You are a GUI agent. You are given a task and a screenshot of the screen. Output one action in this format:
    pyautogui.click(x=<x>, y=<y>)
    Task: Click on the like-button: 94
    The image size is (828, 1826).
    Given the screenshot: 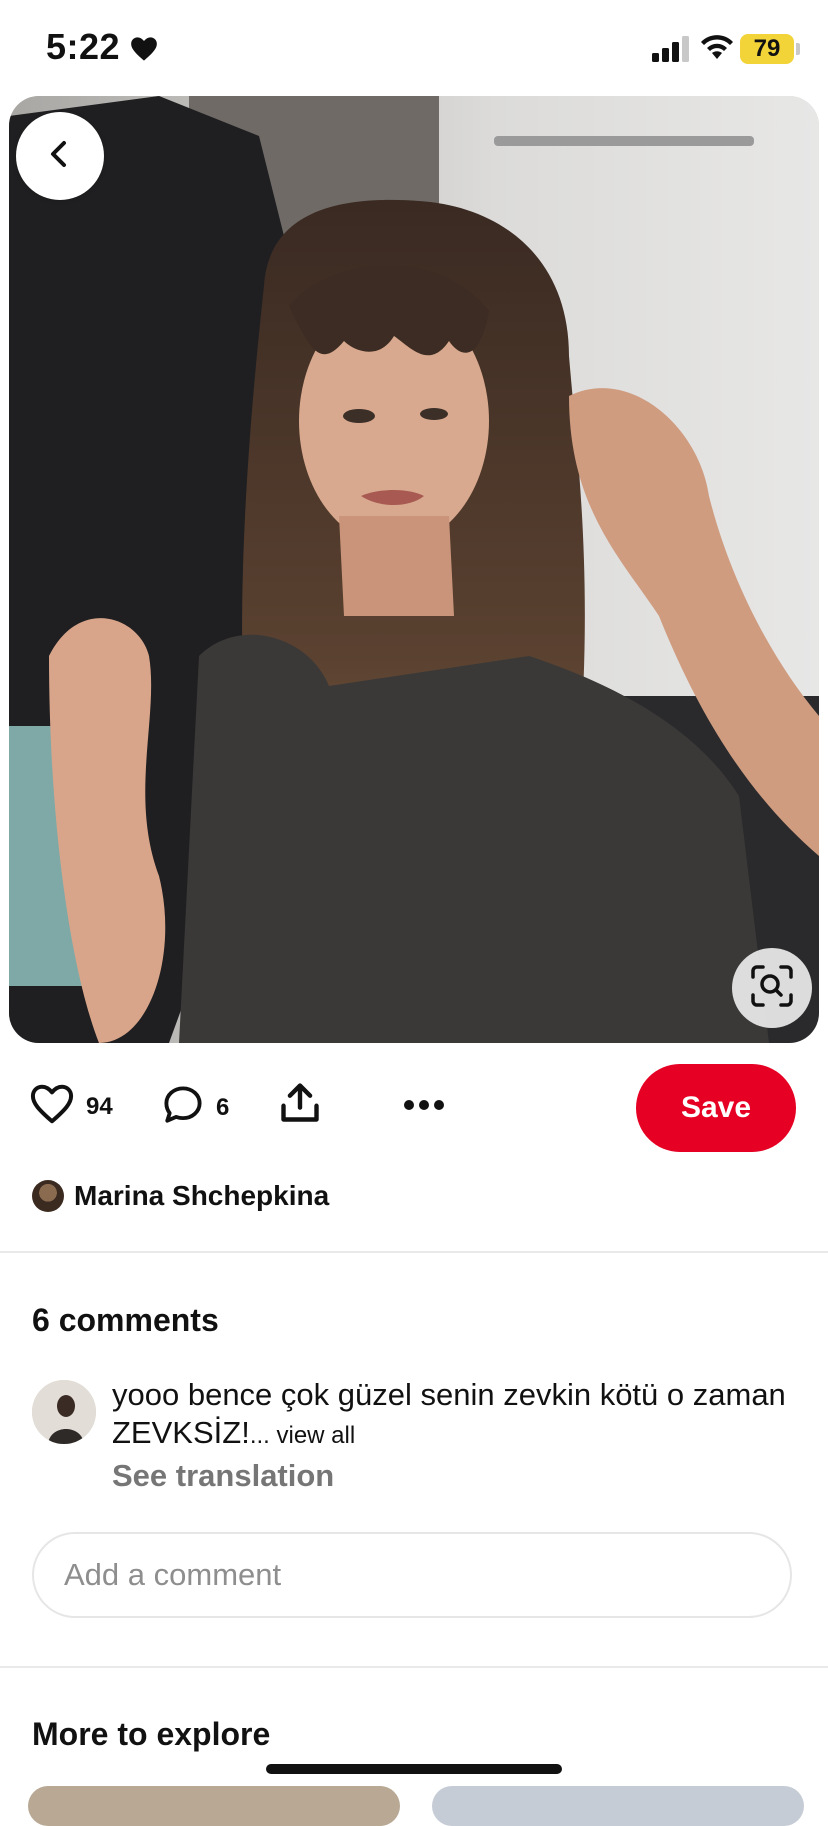 What is the action you would take?
    pyautogui.click(x=71, y=1106)
    